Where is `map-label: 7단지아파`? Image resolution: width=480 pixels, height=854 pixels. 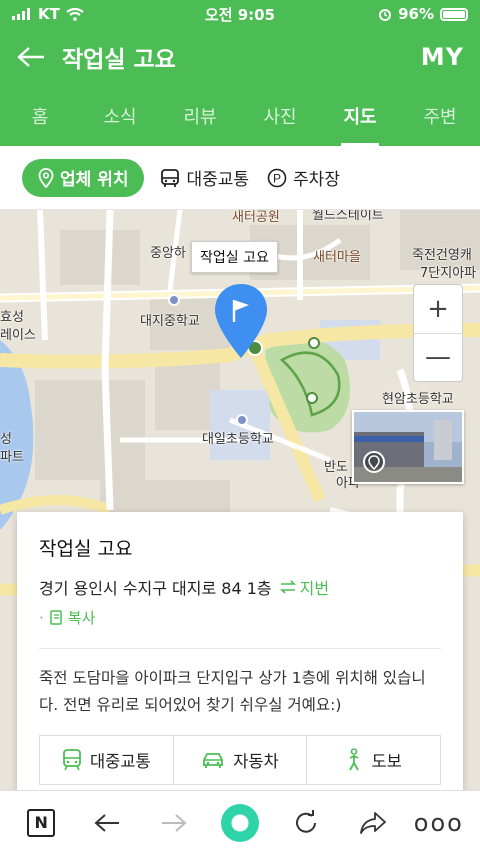 map-label: 7단지아파 is located at coordinates (448, 273).